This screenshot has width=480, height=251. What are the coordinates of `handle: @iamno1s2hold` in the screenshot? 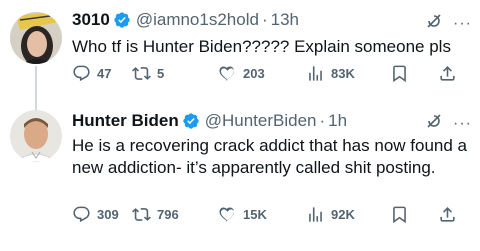 It's located at (197, 20).